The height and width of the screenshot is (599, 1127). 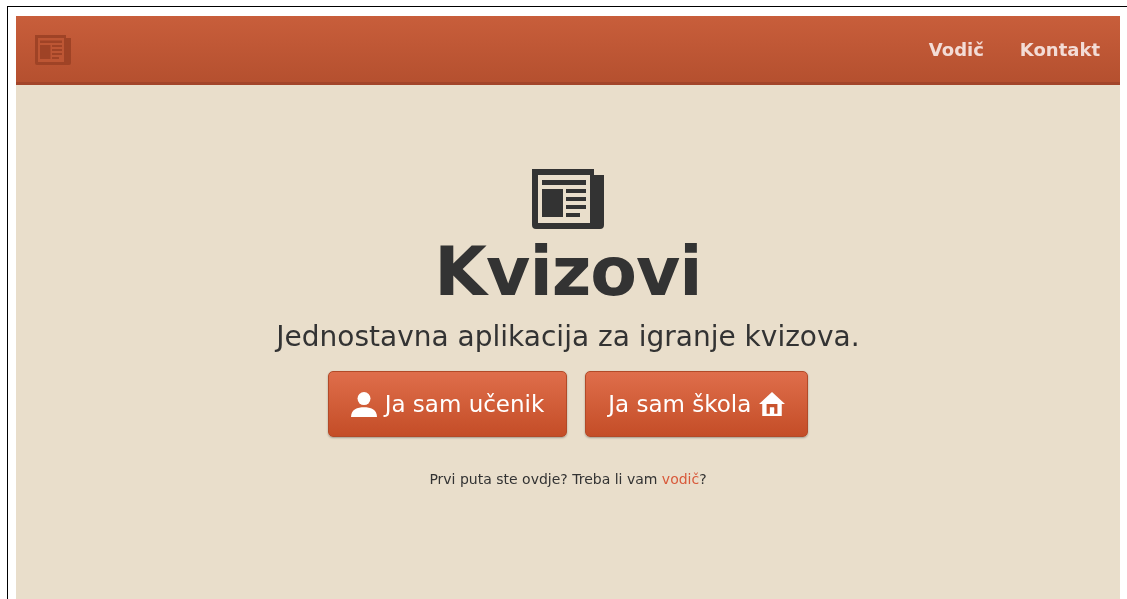 What do you see at coordinates (568, 479) in the screenshot?
I see `help-text: Prvi puta ste ovdje? Treba li vam vodič?` at bounding box center [568, 479].